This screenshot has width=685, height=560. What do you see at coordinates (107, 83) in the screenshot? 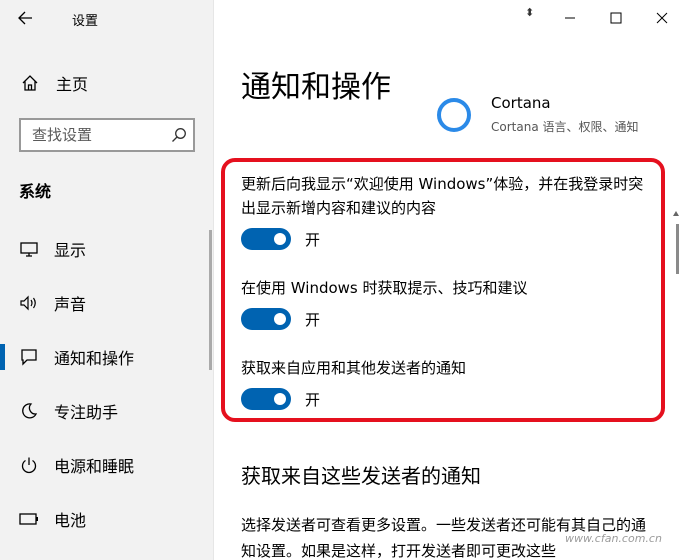
I see `sidebar-item-home: 主页` at bounding box center [107, 83].